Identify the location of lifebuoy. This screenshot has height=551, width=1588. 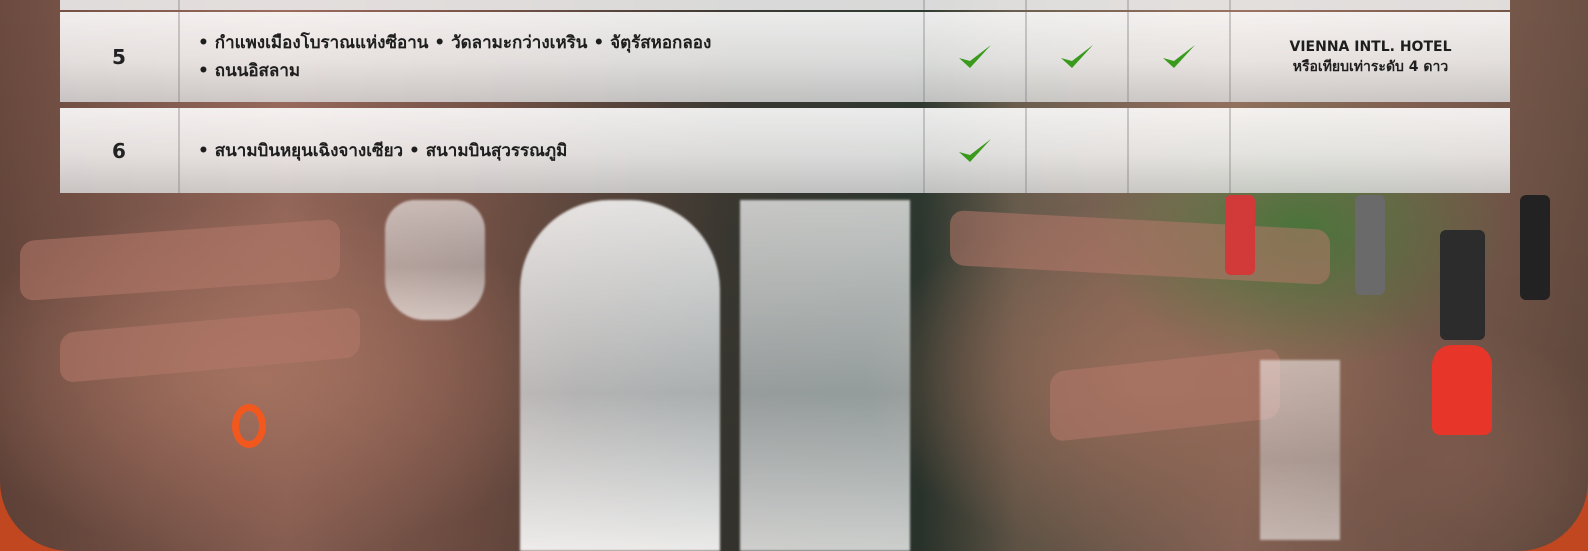
(249, 426).